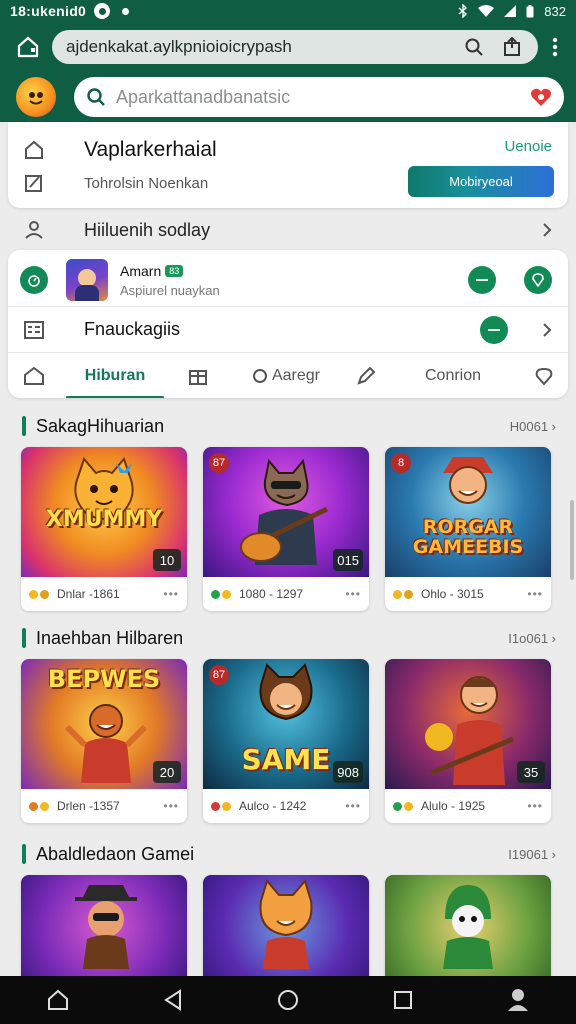  What do you see at coordinates (219, 463) in the screenshot?
I see `game-rank-badge: 87` at bounding box center [219, 463].